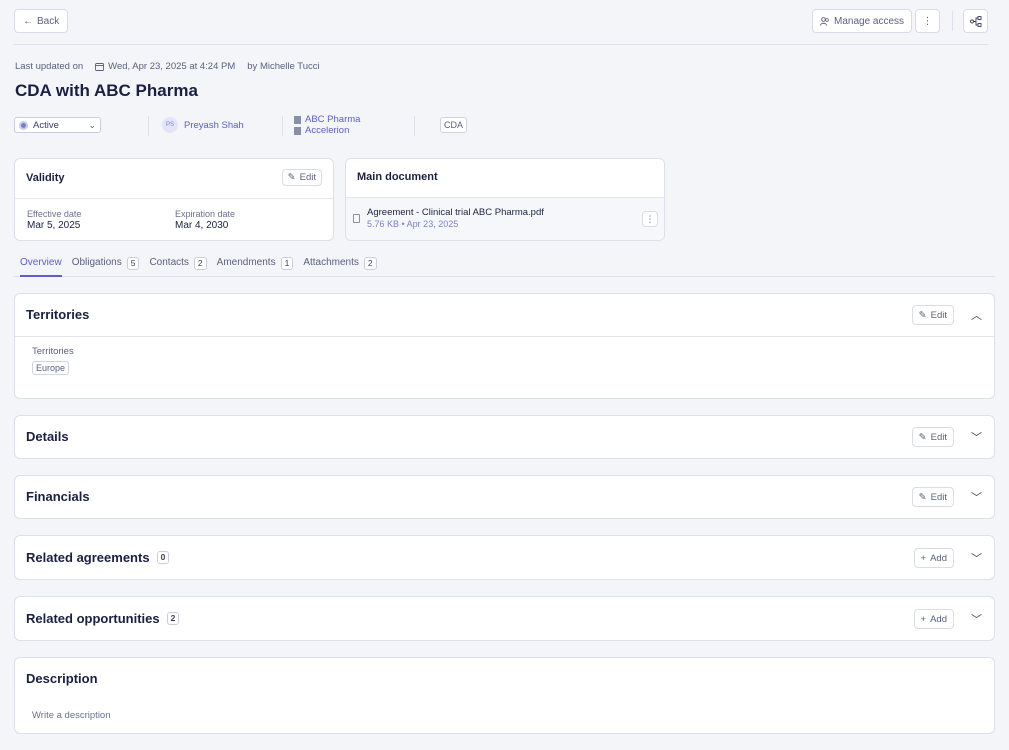  I want to click on company-link: ABC Pharma, so click(327, 119).